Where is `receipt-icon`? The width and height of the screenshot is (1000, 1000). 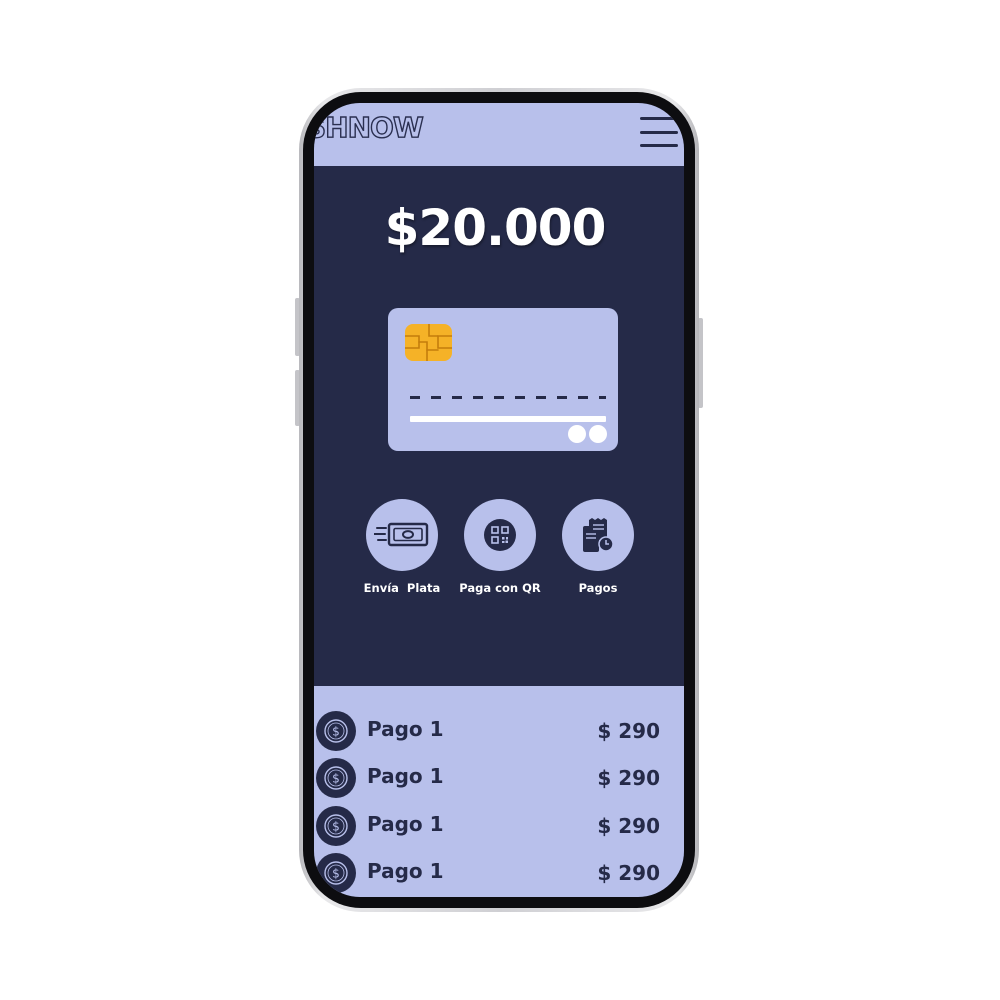 receipt-icon is located at coordinates (598, 535).